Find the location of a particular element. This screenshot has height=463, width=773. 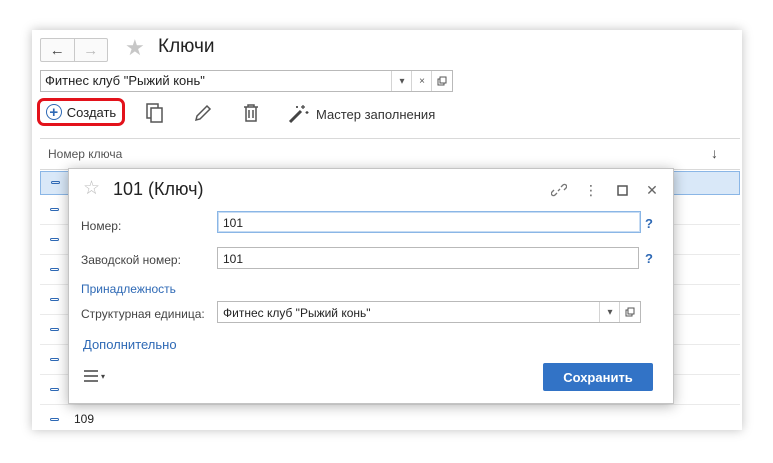

magic-wand-icon is located at coordinates (298, 114).